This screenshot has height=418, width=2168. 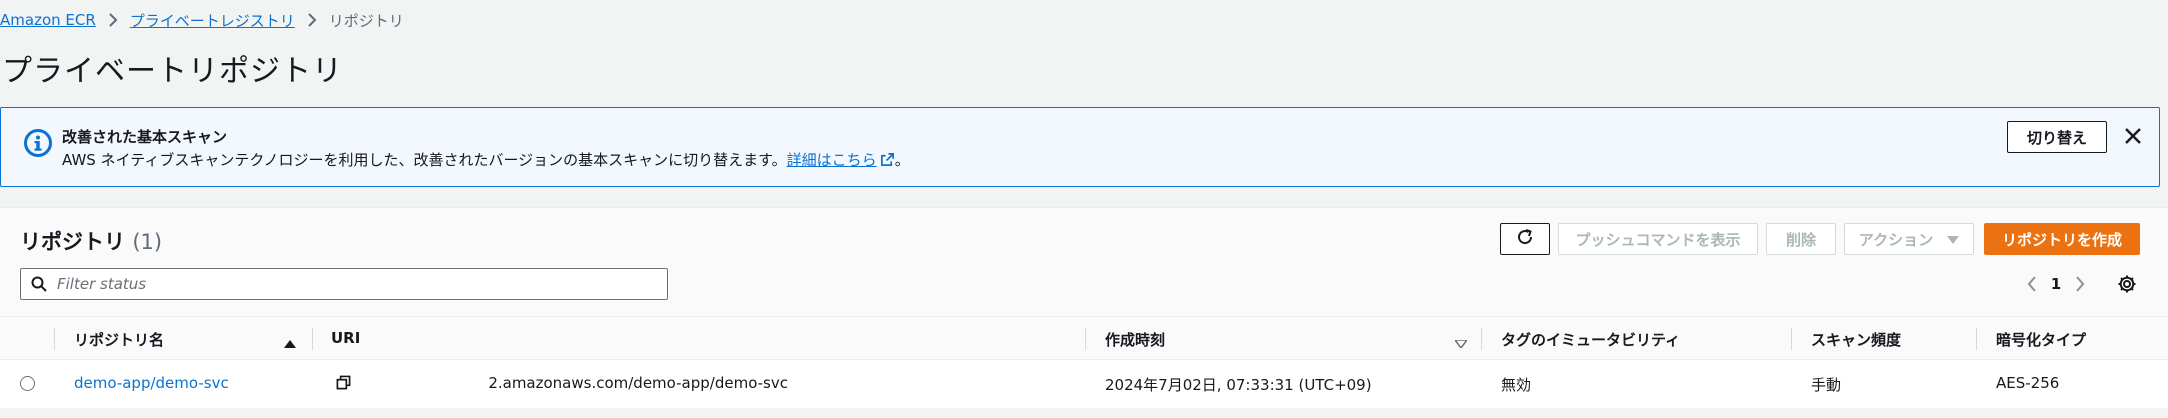 I want to click on breadcrumb: Amazon ECR プライベートレジストリ リポジトリ, so click(x=202, y=20).